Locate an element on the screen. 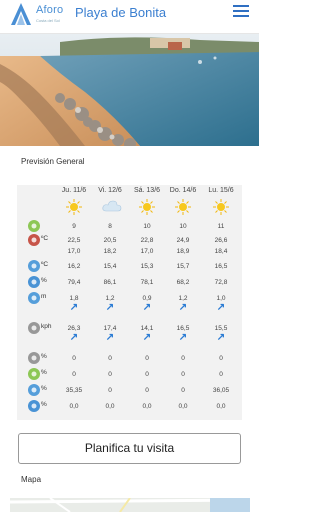  map-section-title: Mapa is located at coordinates (31, 479).